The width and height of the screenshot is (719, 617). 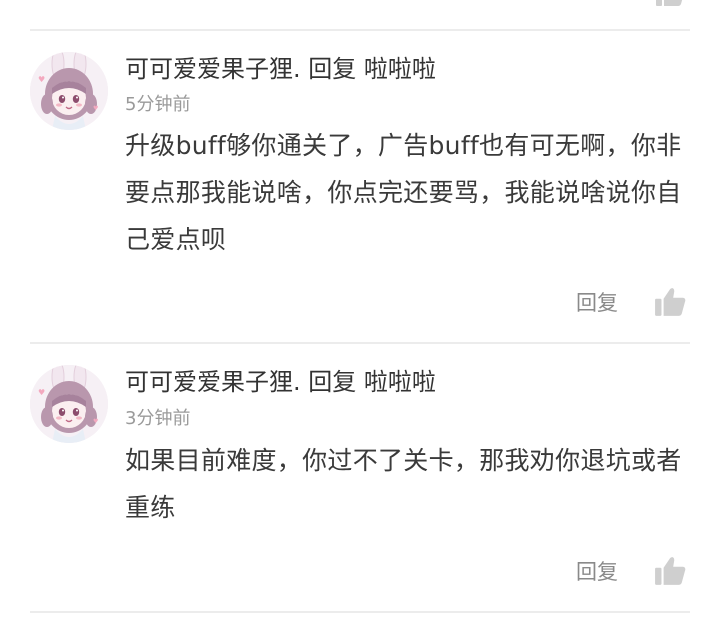 I want to click on comment-text: 如果目前难度，你过不了关卡，那我劝你退坑或者重练, so click(x=403, y=484).